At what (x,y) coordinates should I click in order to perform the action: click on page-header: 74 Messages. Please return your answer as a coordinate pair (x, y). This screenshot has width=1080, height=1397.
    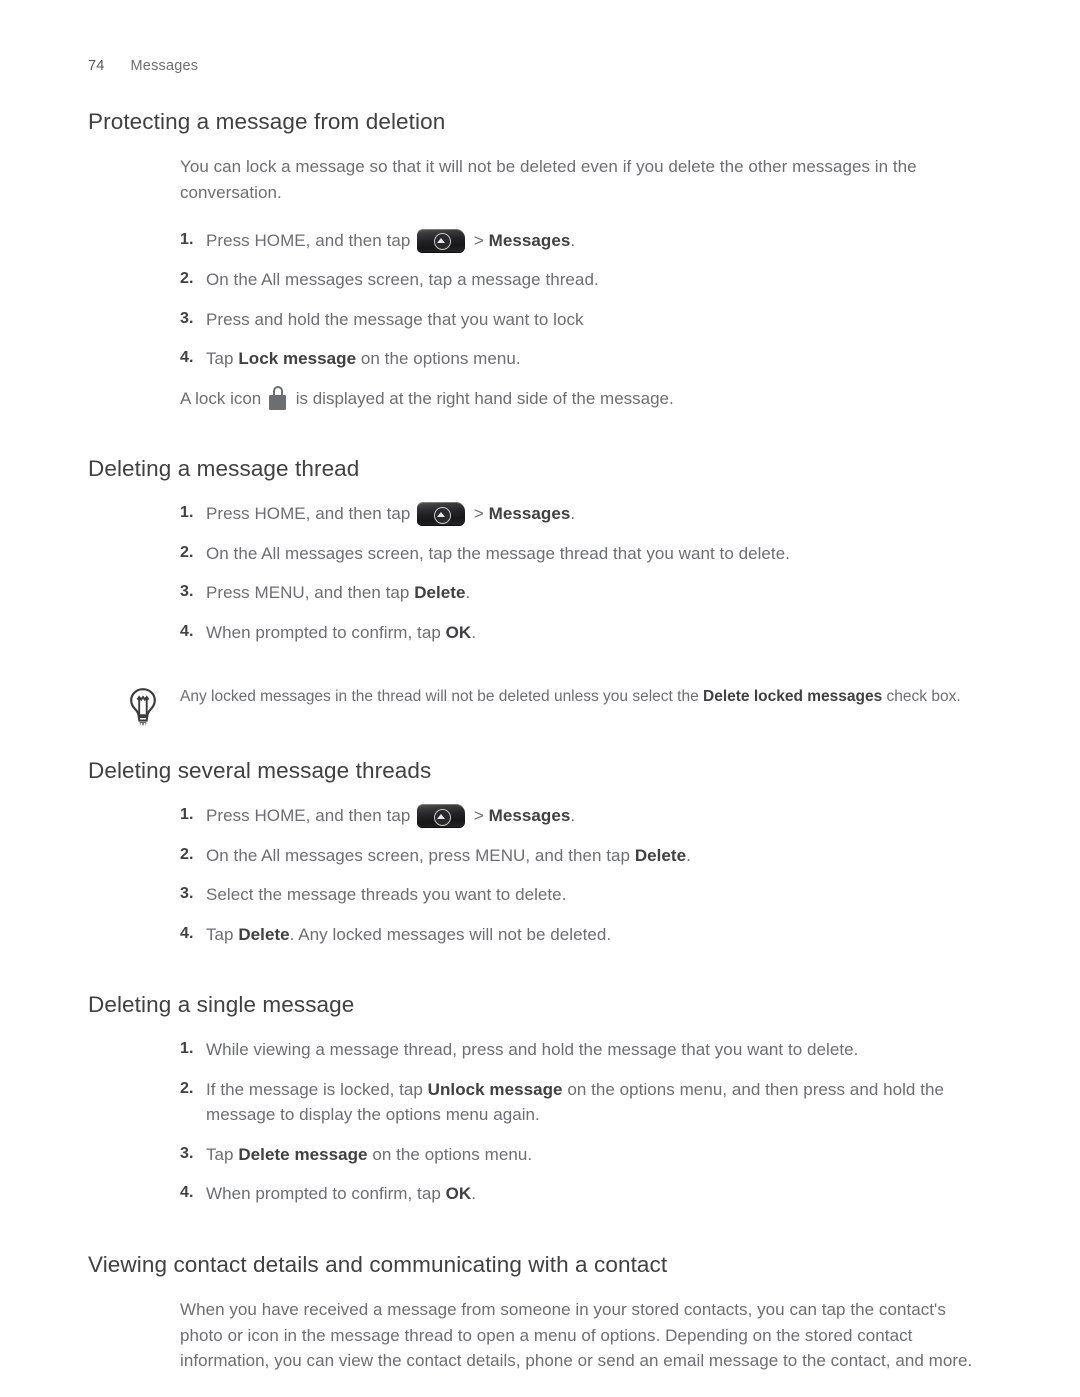
    Looking at the image, I should click on (143, 66).